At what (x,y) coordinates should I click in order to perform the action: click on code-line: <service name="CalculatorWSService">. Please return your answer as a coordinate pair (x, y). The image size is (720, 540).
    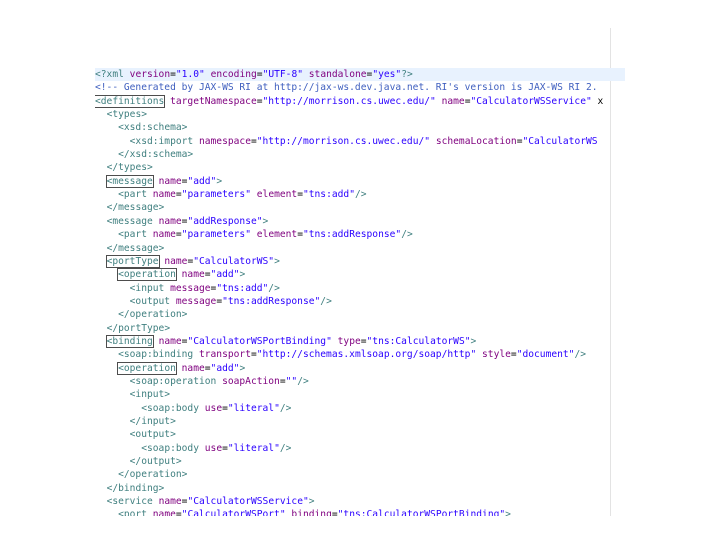
    Looking at the image, I should click on (360, 501).